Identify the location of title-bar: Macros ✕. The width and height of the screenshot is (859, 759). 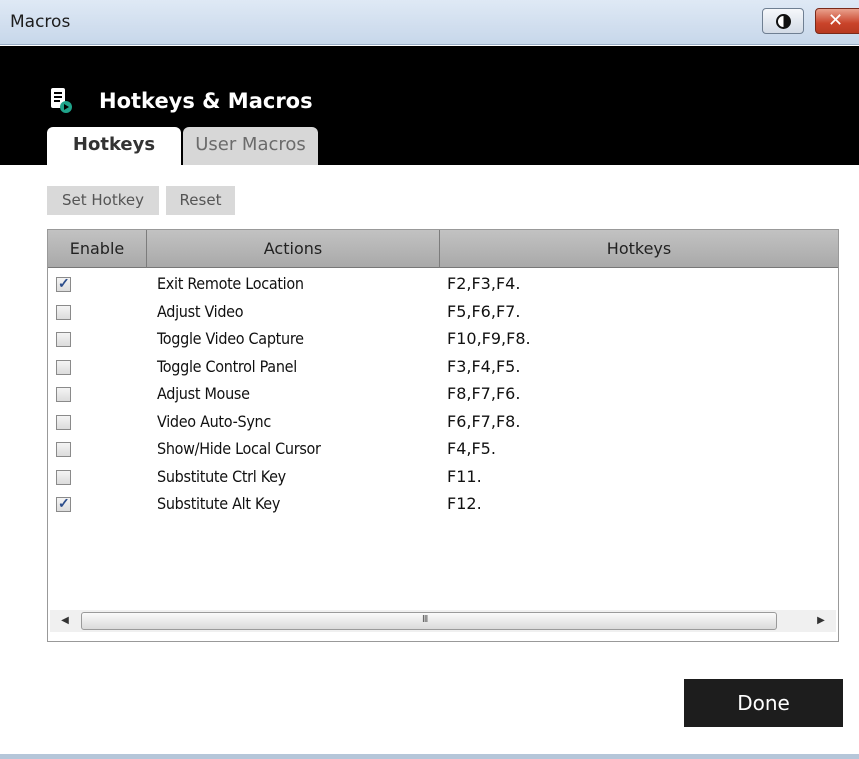
(429, 22).